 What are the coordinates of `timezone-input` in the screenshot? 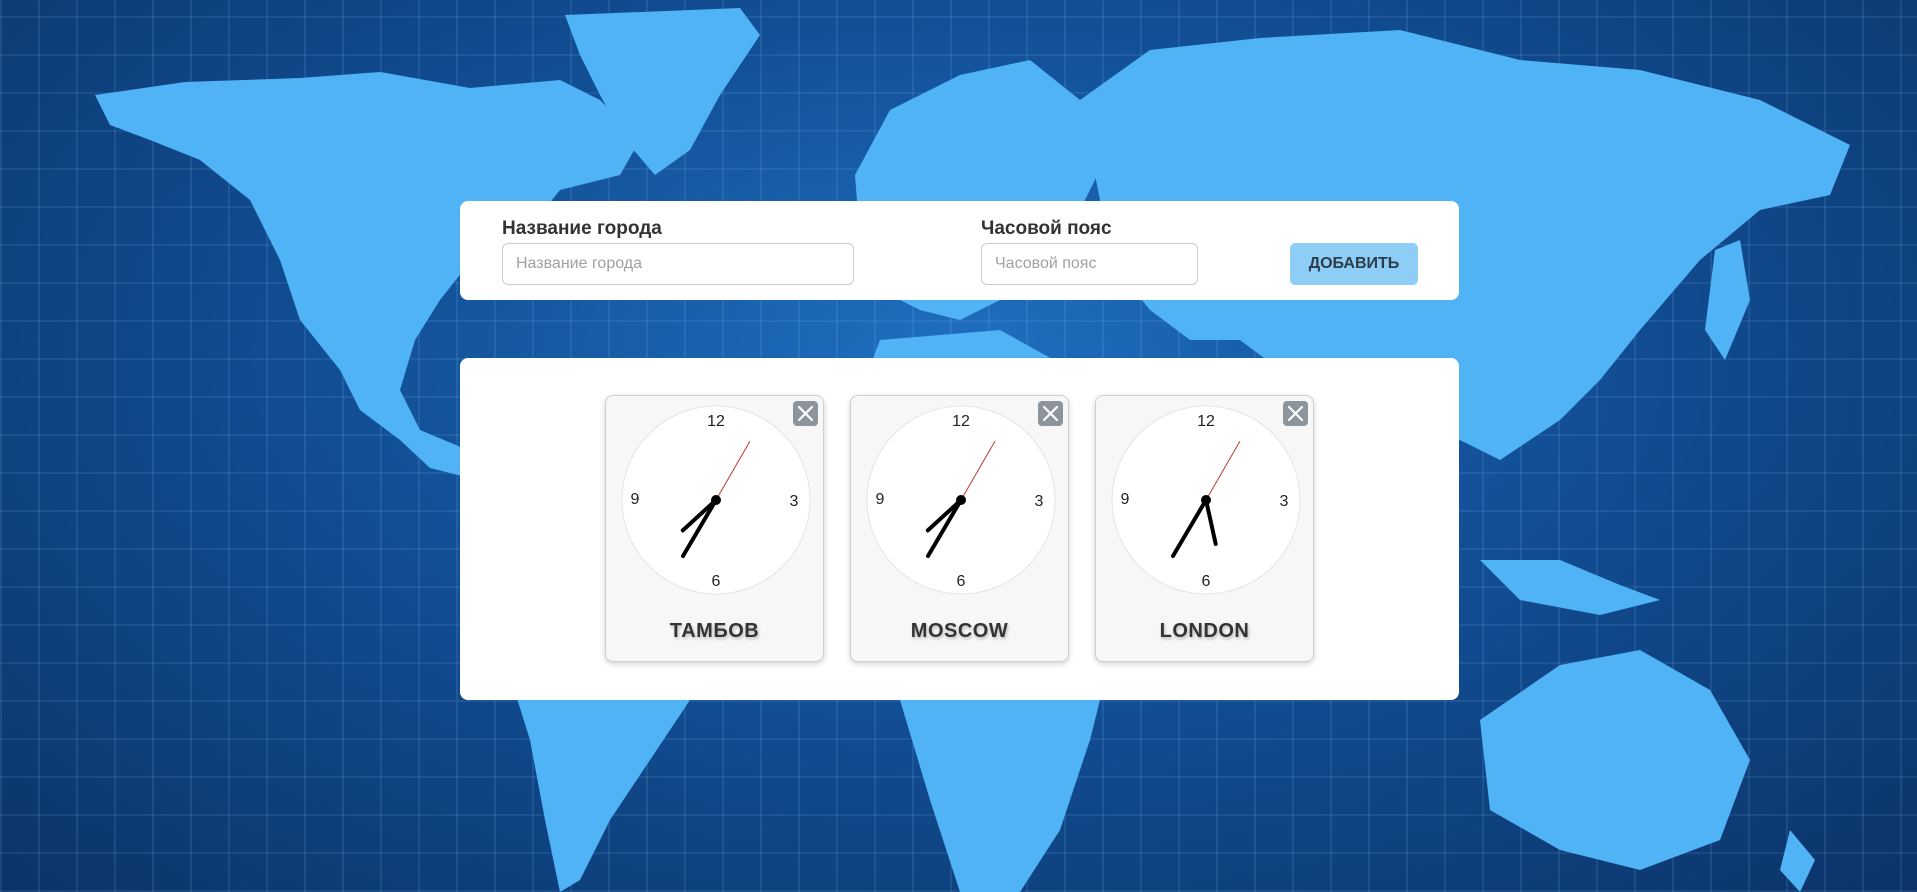 It's located at (1089, 264).